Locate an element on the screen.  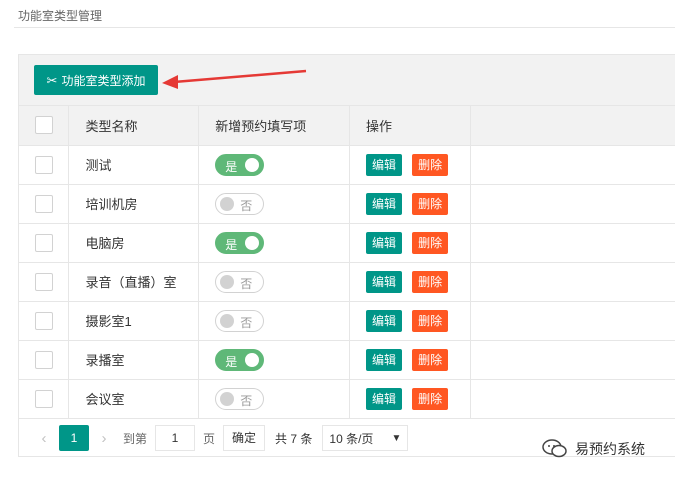
header-toggle: 新增预约填写项 is located at coordinates (274, 126).